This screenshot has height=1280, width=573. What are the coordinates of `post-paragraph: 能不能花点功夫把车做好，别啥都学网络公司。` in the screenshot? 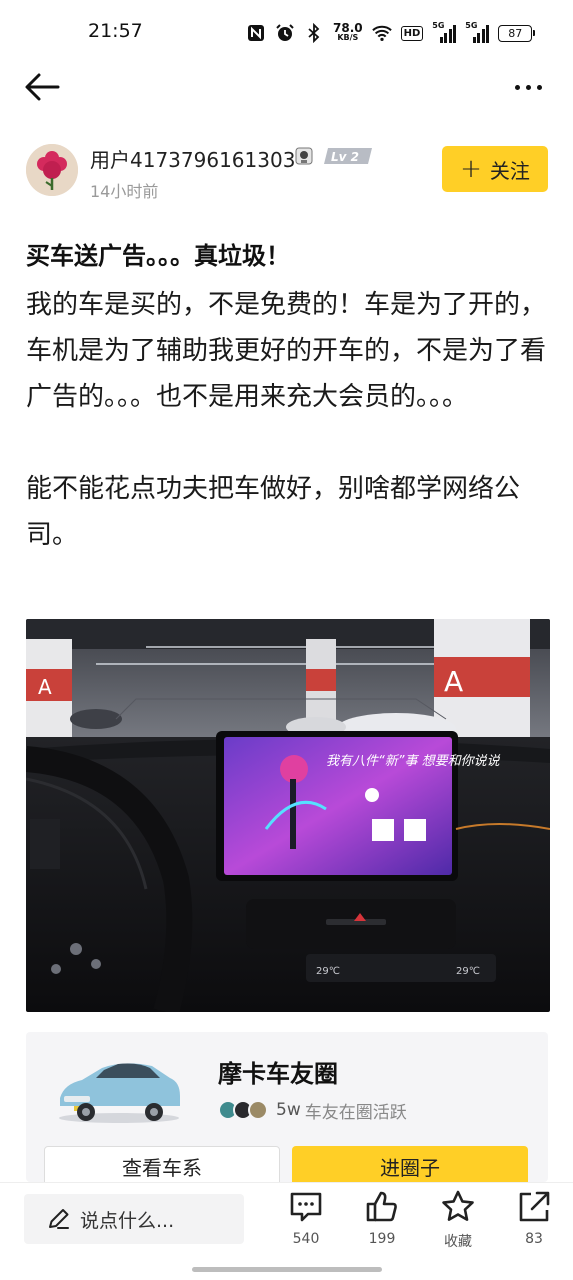 It's located at (273, 512).